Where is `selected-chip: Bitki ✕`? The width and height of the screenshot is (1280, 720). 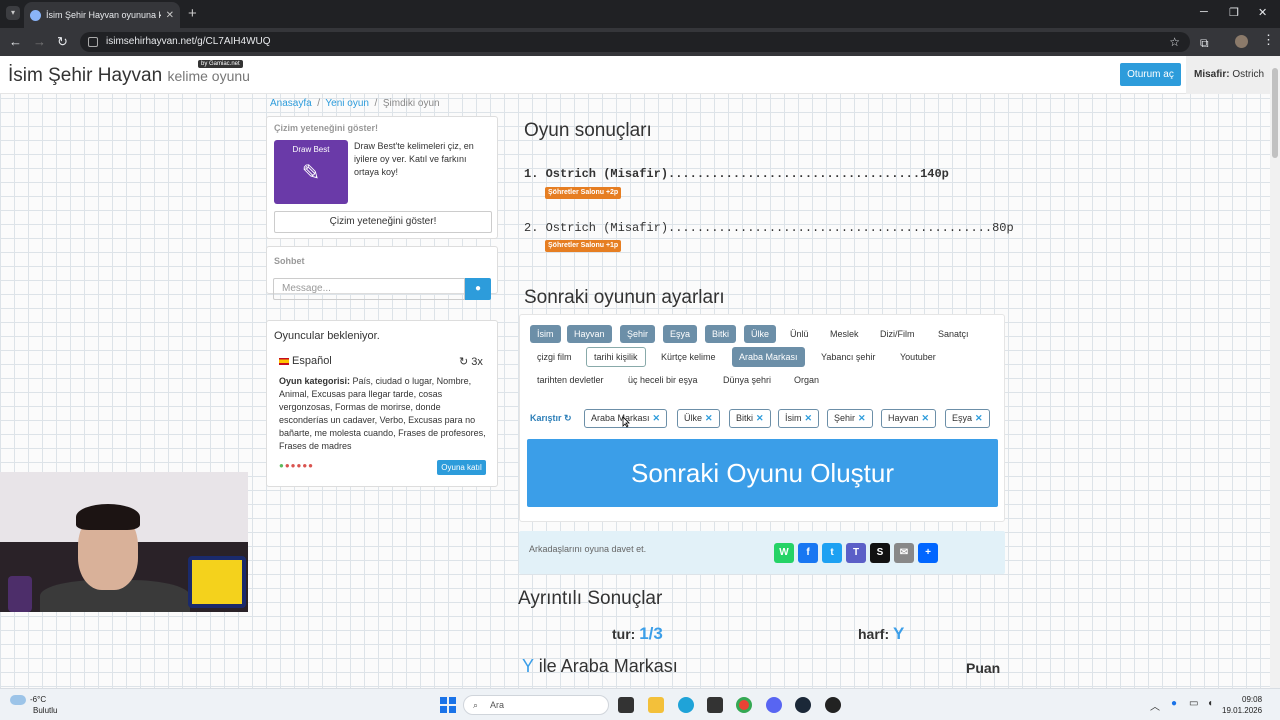 selected-chip: Bitki ✕ is located at coordinates (750, 418).